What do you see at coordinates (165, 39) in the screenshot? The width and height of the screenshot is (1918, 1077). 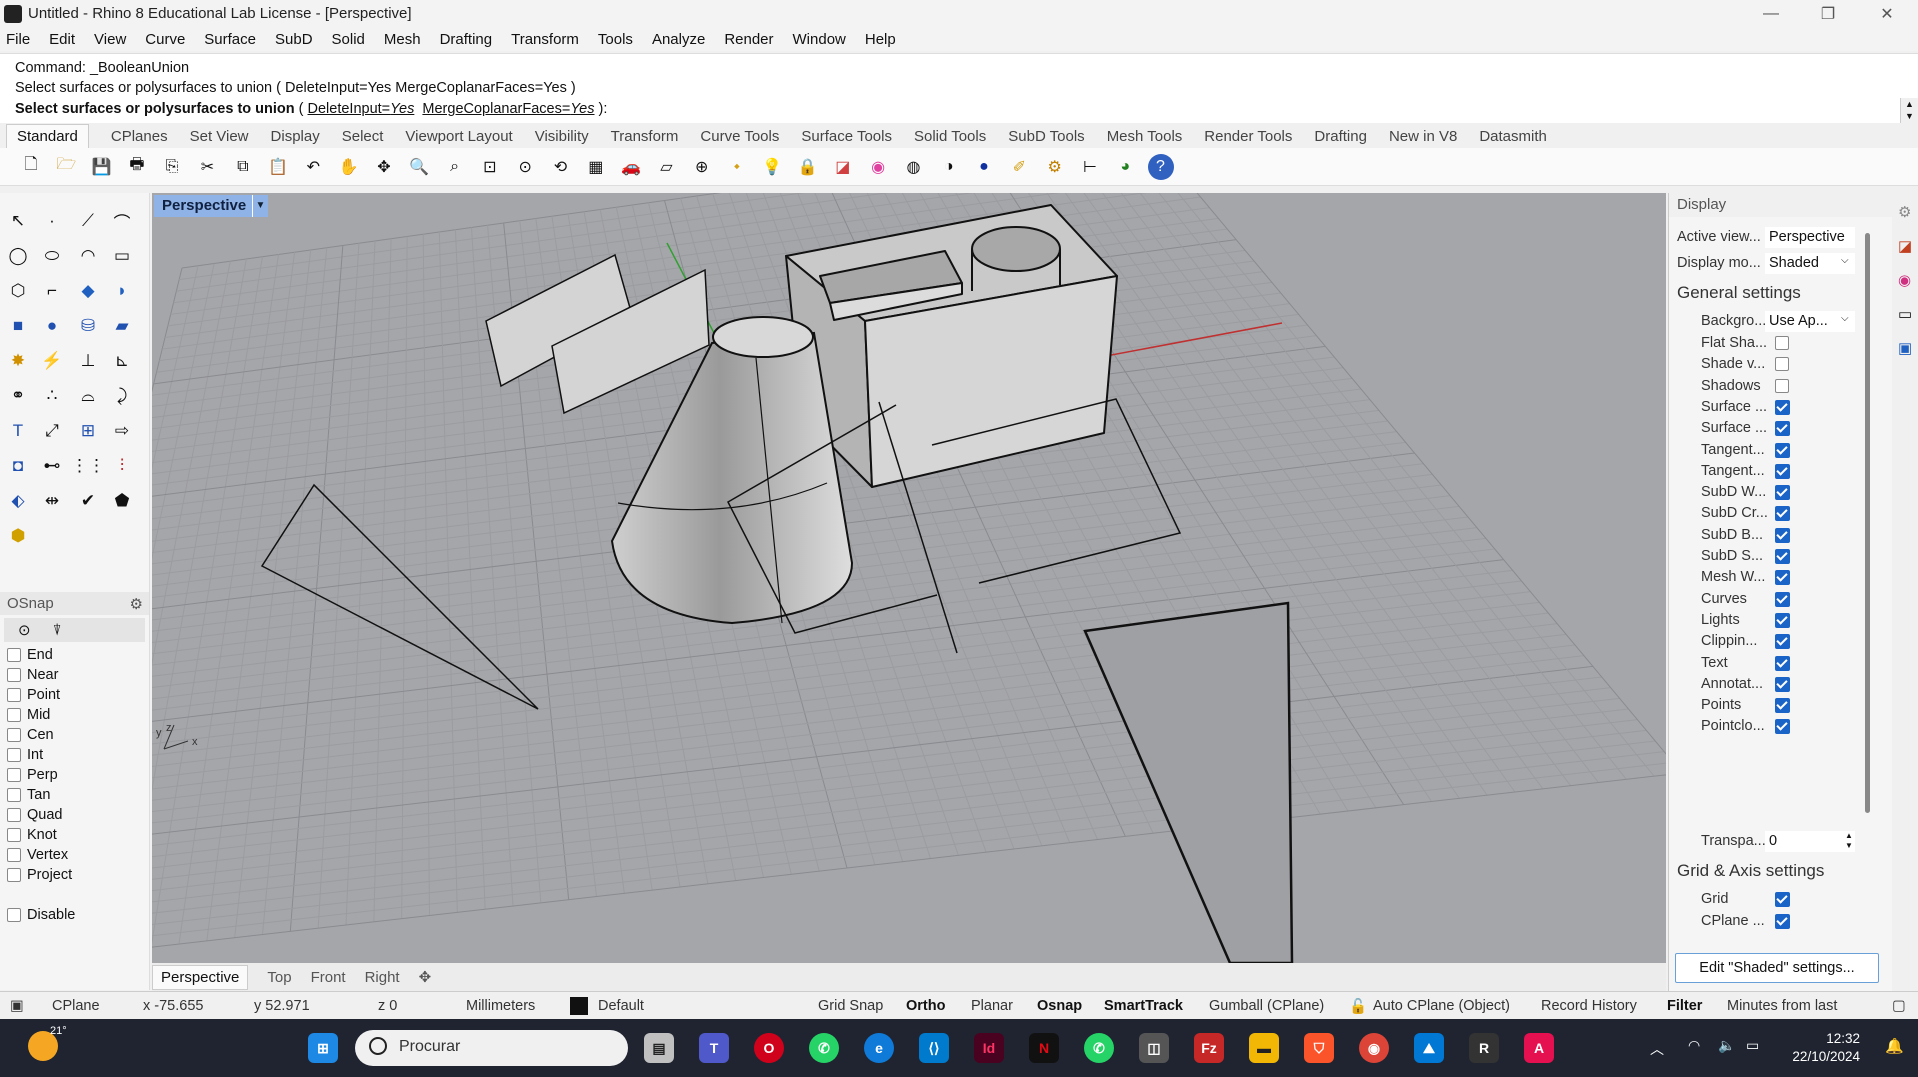 I see `menu-curve: Curve` at bounding box center [165, 39].